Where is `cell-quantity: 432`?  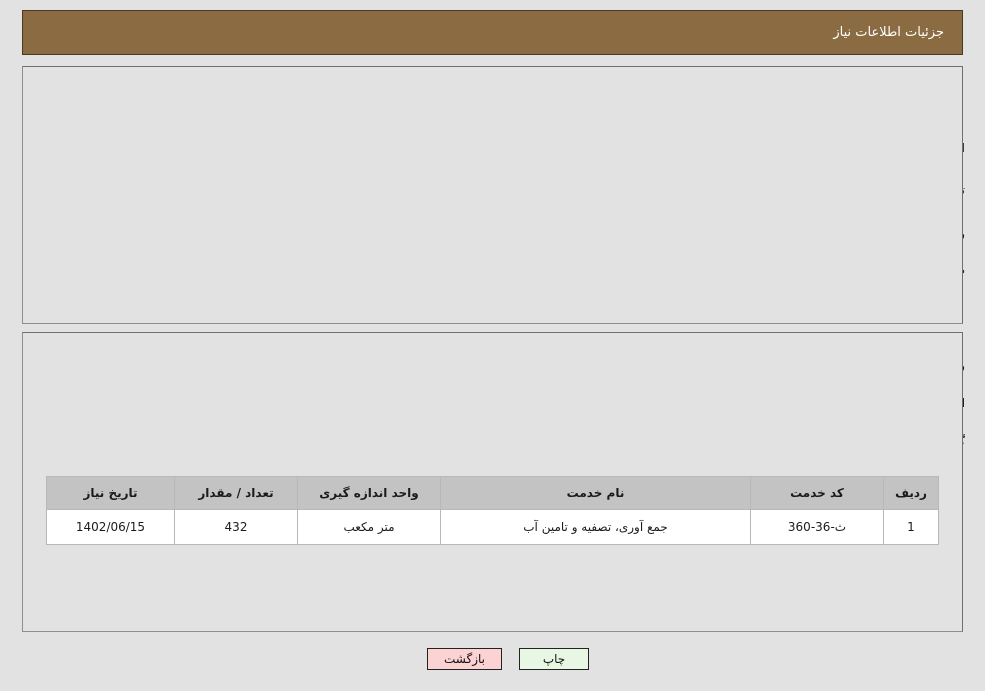 cell-quantity: 432 is located at coordinates (236, 527).